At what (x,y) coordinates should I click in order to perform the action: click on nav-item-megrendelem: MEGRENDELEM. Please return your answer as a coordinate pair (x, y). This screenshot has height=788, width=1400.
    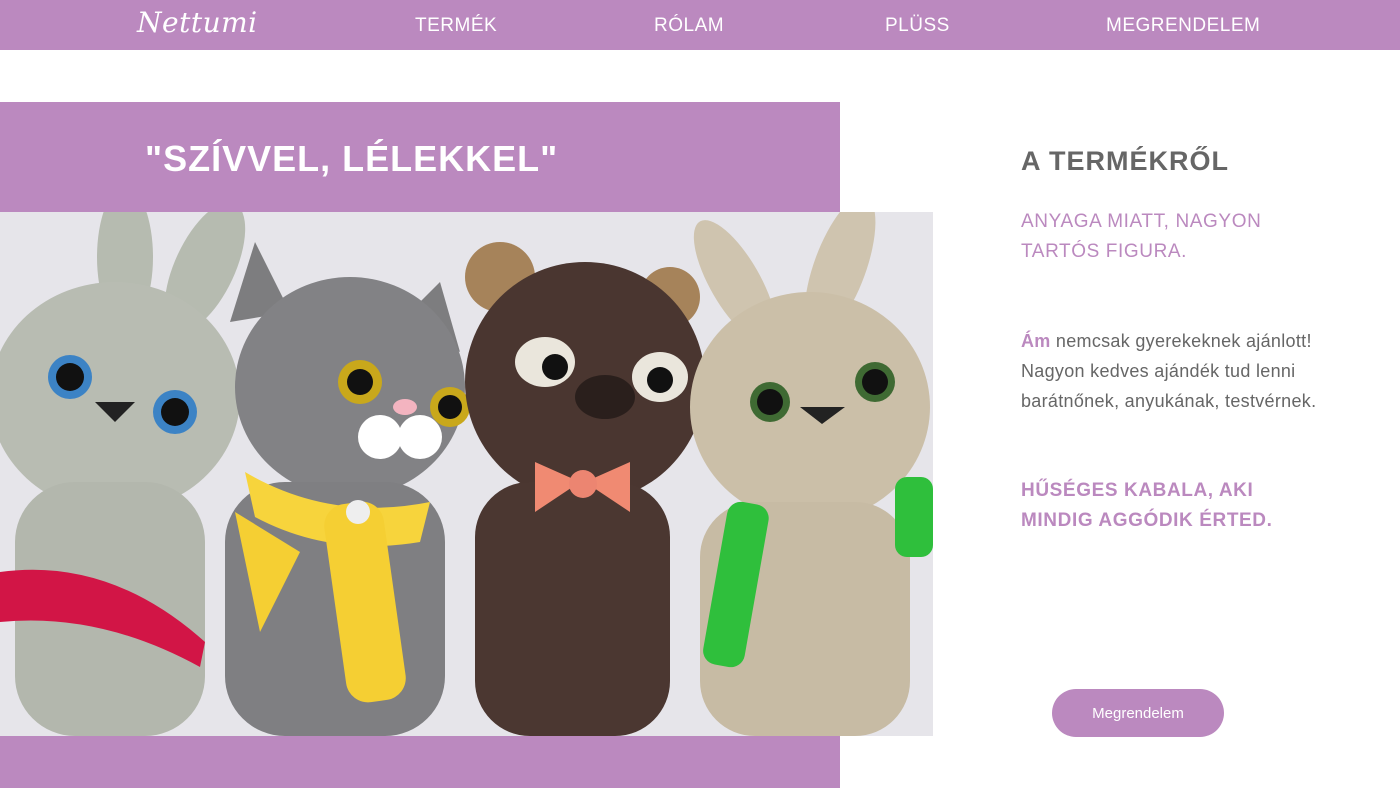
    Looking at the image, I should click on (1183, 26).